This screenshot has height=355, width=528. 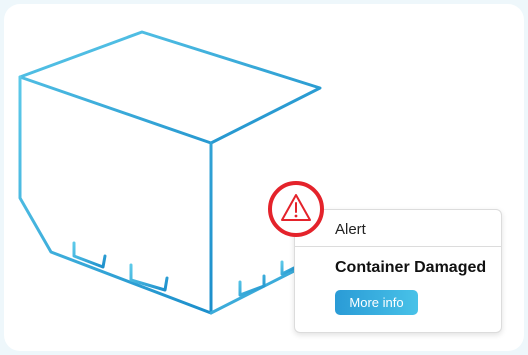 What do you see at coordinates (398, 228) in the screenshot?
I see `alert-header: Alert` at bounding box center [398, 228].